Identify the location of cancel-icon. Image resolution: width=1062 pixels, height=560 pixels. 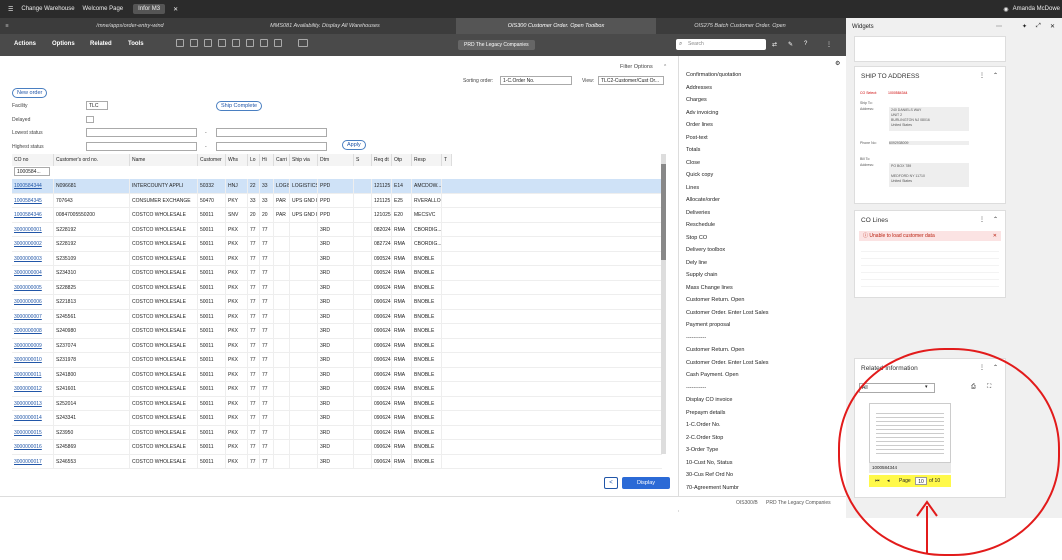
(278, 43).